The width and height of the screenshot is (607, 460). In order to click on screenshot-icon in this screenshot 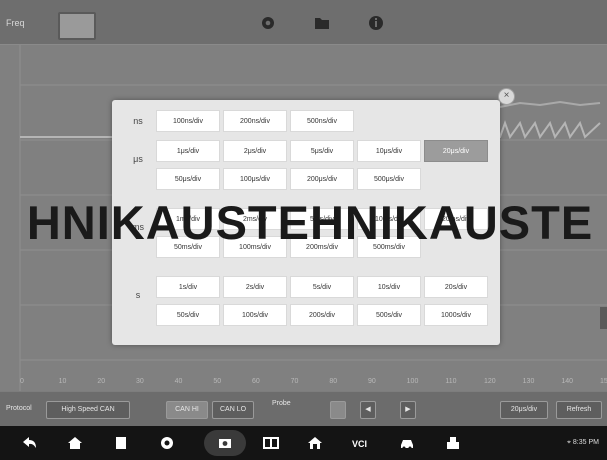, I will do `click(225, 443)`.